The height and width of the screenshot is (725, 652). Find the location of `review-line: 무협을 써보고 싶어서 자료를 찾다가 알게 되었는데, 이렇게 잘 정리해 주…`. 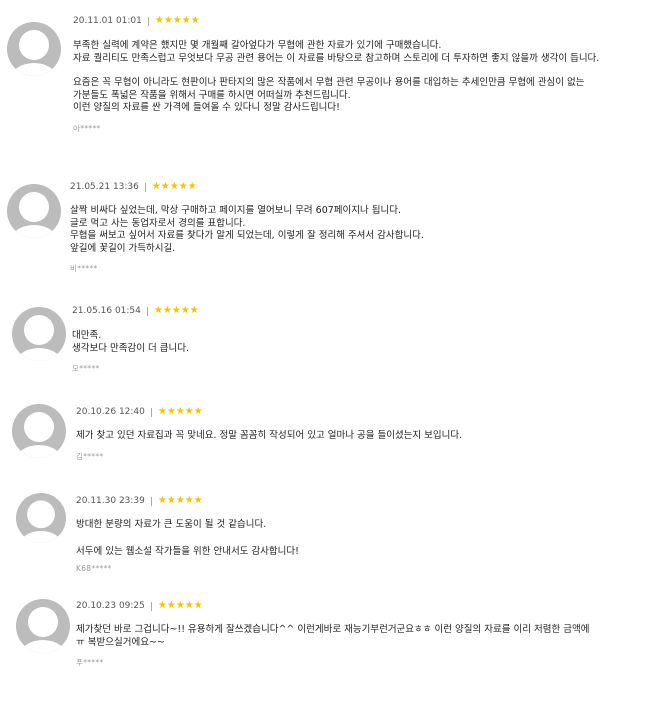

review-line: 무협을 써보고 싶어서 자료를 찾다가 알게 되었는데, 이렇게 잘 정리해 주… is located at coordinates (247, 235).